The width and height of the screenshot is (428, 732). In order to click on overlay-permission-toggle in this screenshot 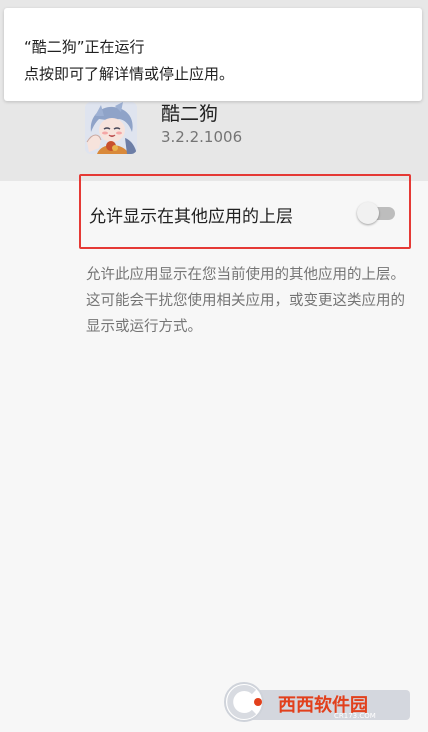, I will do `click(377, 213)`.